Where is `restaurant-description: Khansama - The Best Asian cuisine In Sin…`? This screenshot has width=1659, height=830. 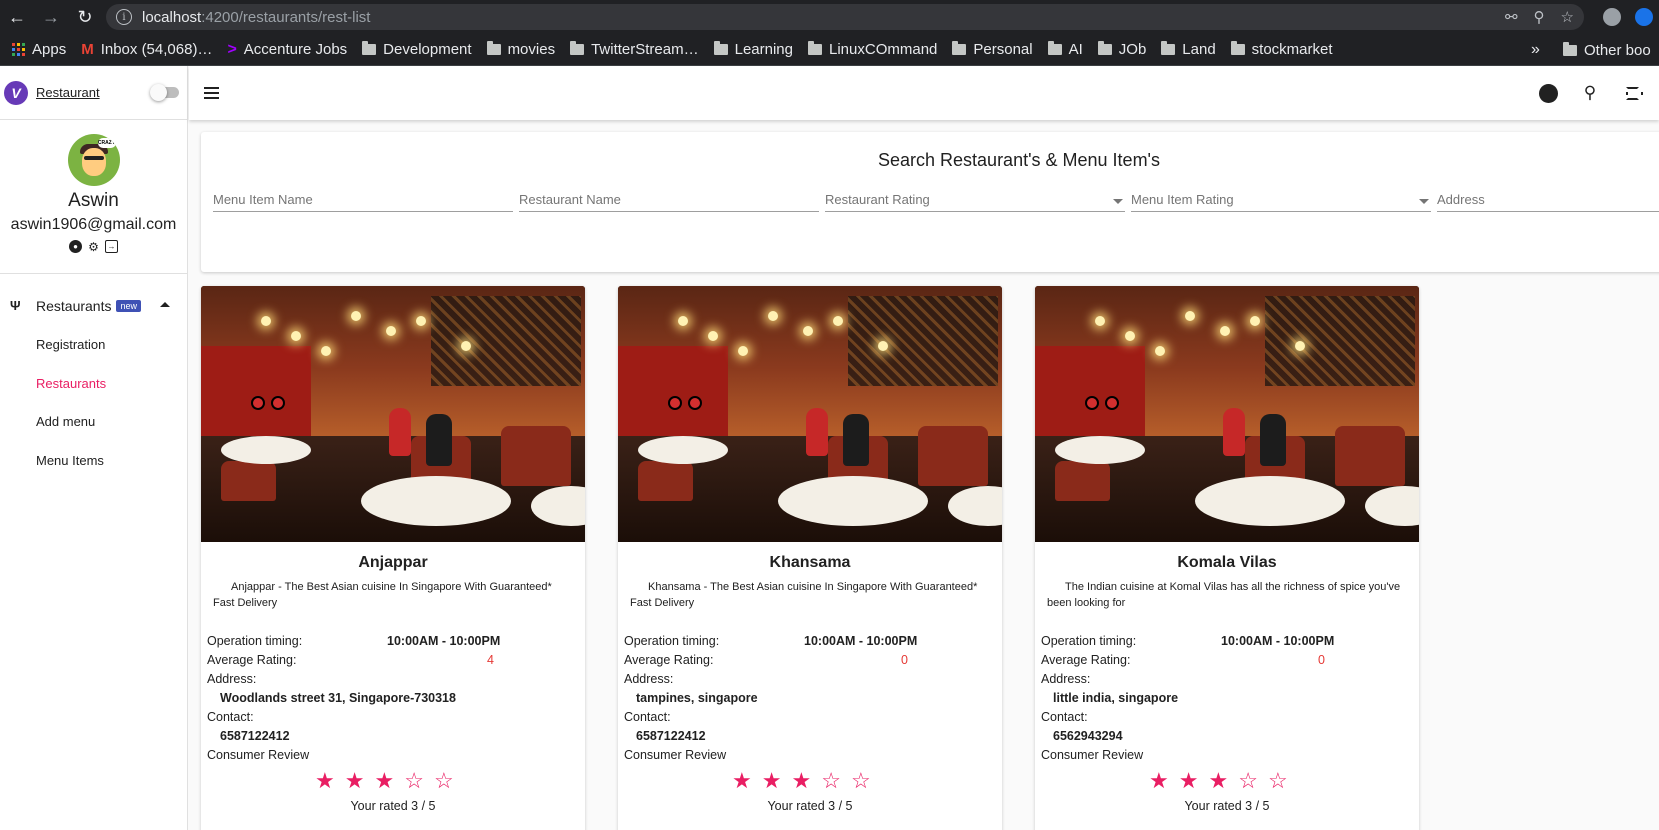
restaurant-description: Khansama - The Best Asian cuisine In Sin… is located at coordinates (804, 595).